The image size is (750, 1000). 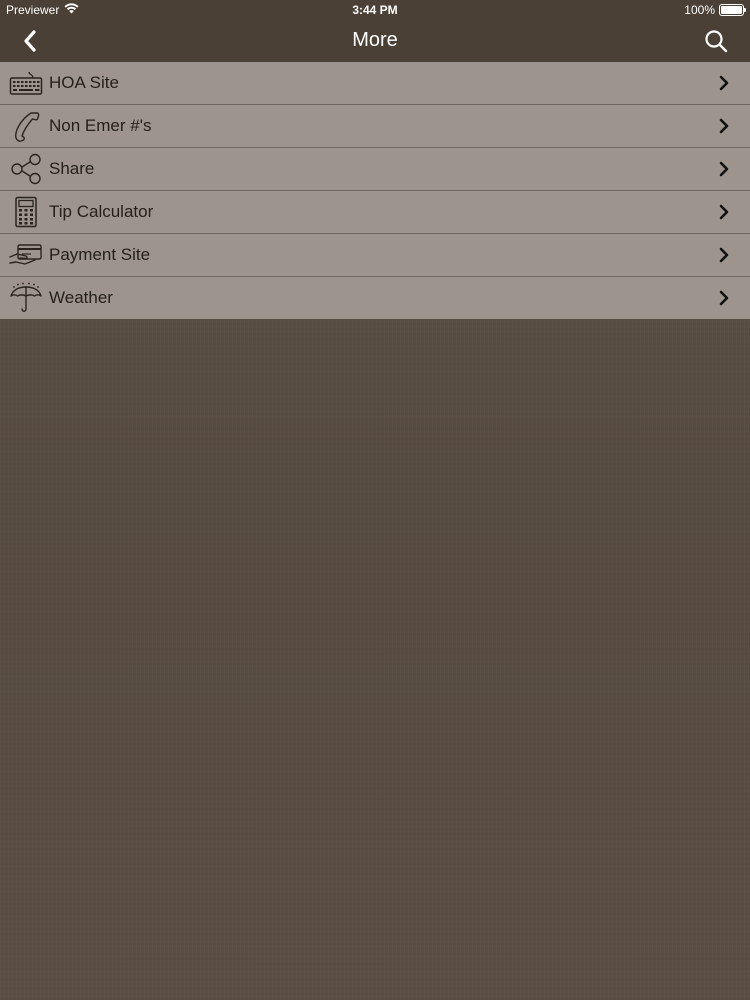 What do you see at coordinates (732, 10) in the screenshot?
I see `battery-icon` at bounding box center [732, 10].